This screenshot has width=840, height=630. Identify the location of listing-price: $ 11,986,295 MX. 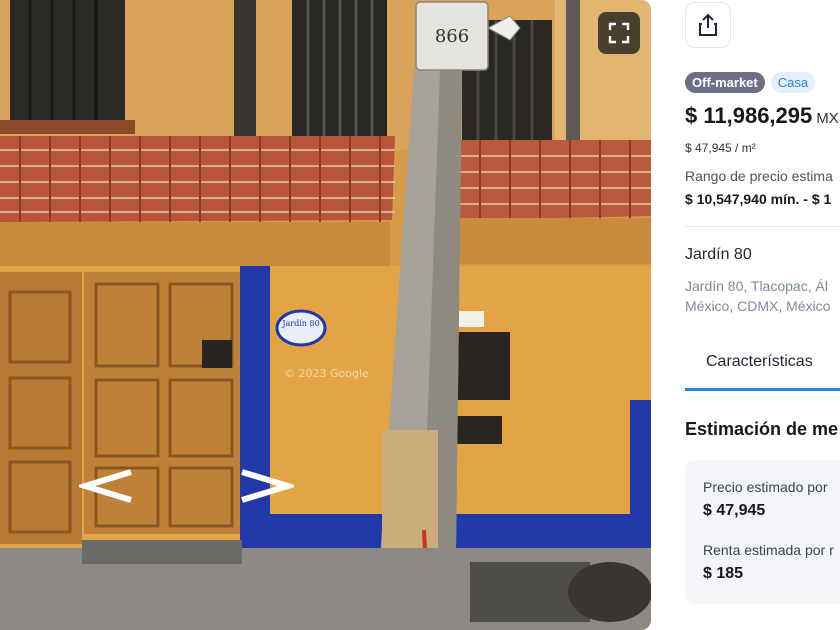
(762, 116).